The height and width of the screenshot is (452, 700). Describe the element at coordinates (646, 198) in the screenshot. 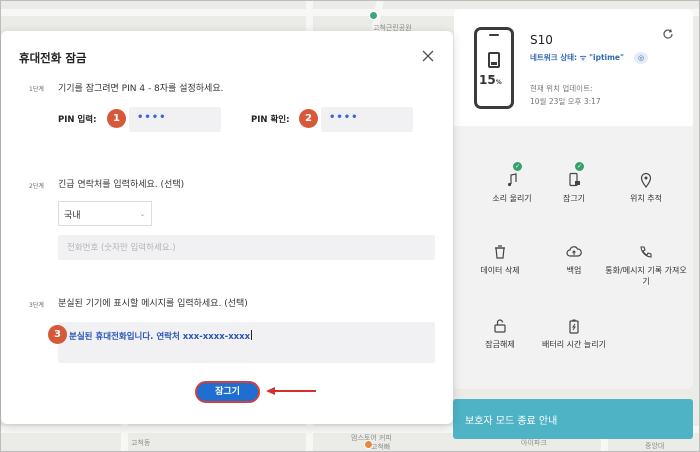

I see `action-label: 위치 추적` at that location.